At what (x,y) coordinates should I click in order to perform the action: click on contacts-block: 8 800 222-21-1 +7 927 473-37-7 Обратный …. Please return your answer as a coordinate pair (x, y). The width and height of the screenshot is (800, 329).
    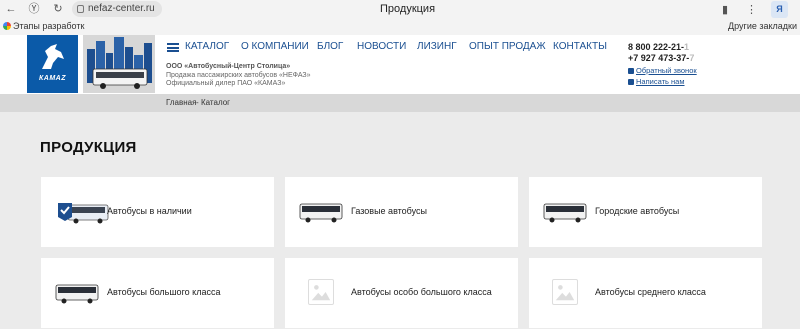
    Looking at the image, I should click on (662, 64).